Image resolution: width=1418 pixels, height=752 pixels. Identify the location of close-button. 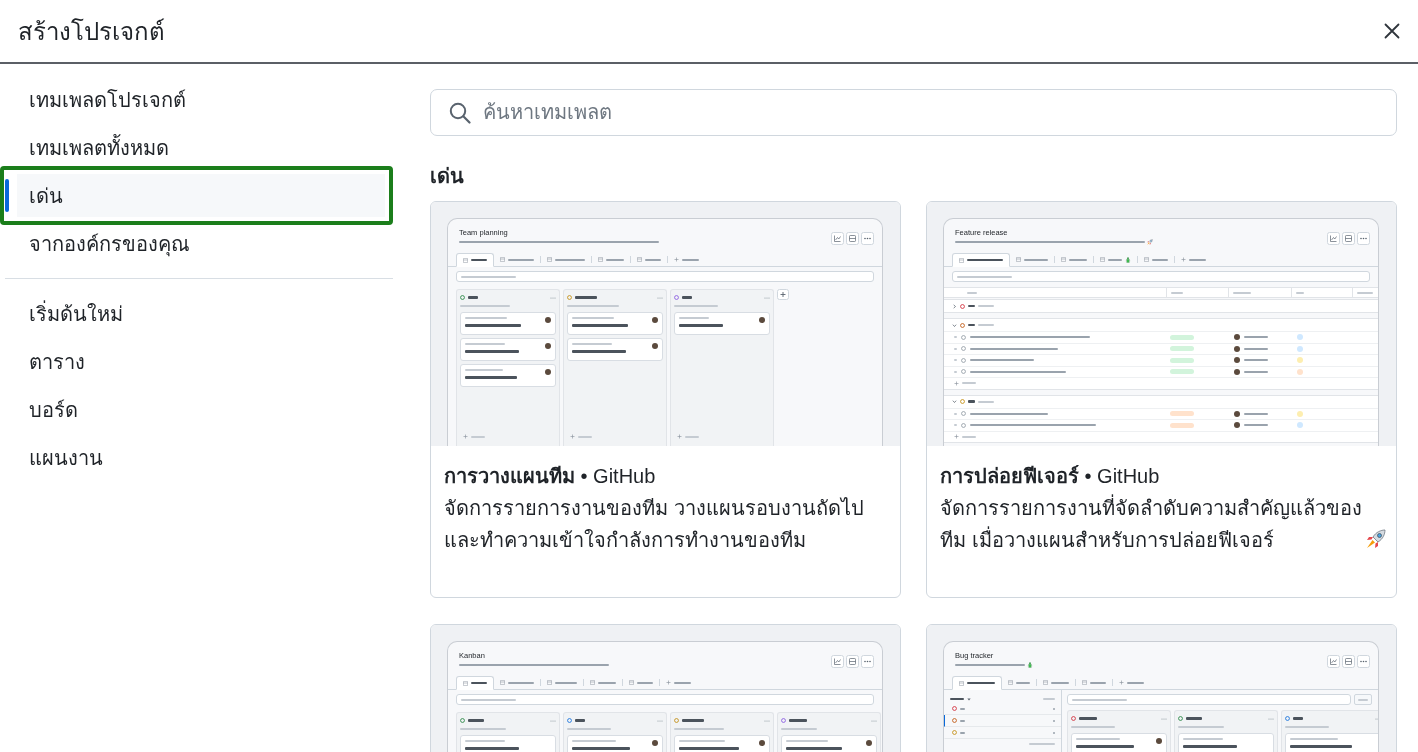
(1392, 31).